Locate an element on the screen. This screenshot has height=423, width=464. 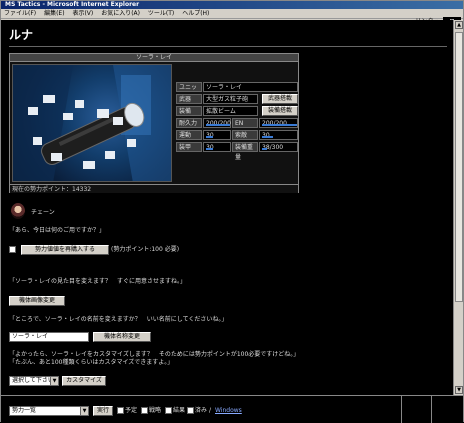
hp-value: 200/200 is located at coordinates (217, 123).